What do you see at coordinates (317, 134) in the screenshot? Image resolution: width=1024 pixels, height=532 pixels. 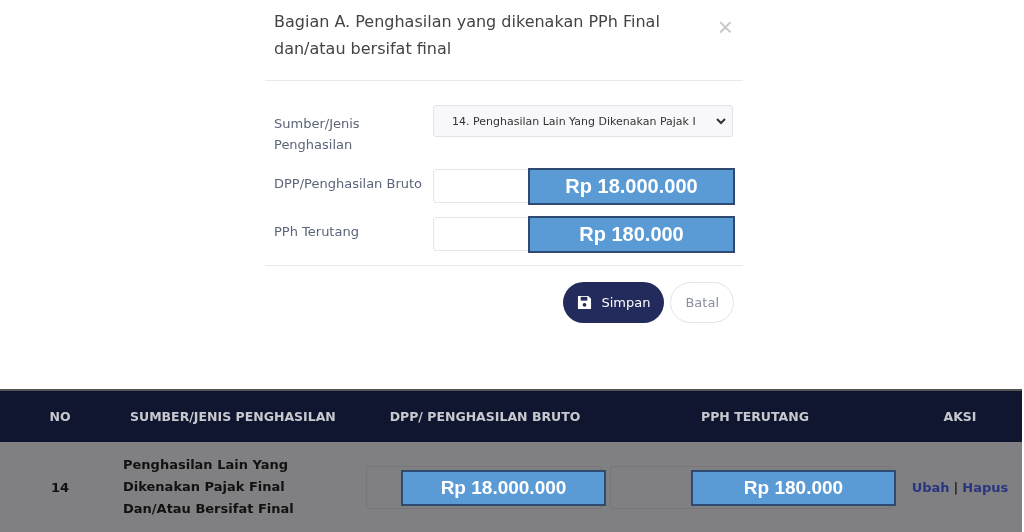 I see `field-label: Sumber/Jenis Penghasilan` at bounding box center [317, 134].